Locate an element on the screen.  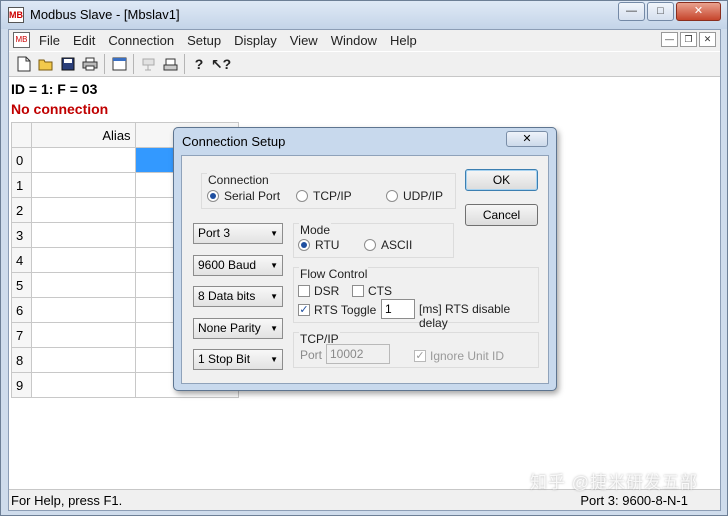
cts-checkbox: CTS is located at coordinates (372, 291).